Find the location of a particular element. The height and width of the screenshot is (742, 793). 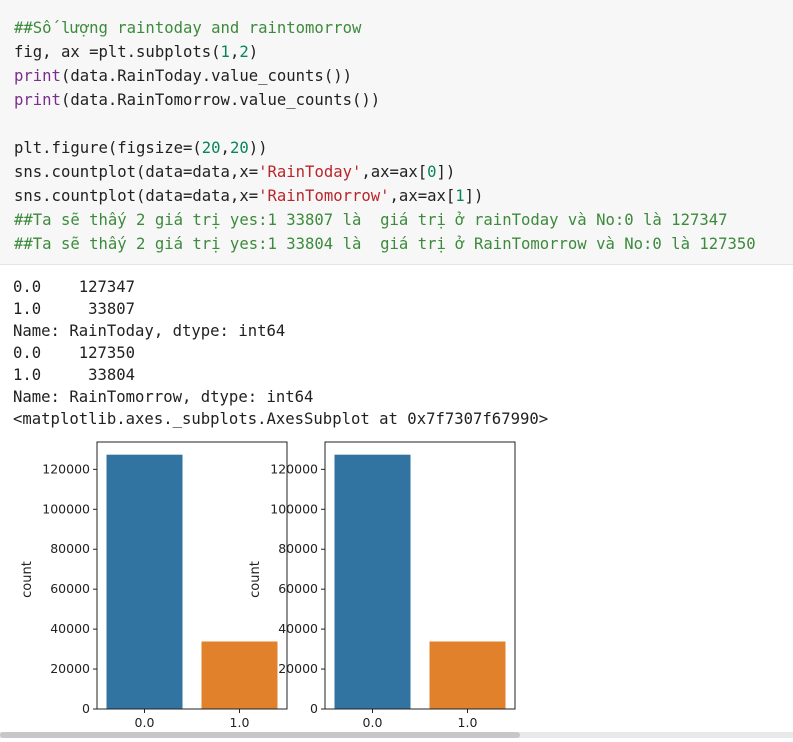

horizontal-scrollbar is located at coordinates (396, 735).